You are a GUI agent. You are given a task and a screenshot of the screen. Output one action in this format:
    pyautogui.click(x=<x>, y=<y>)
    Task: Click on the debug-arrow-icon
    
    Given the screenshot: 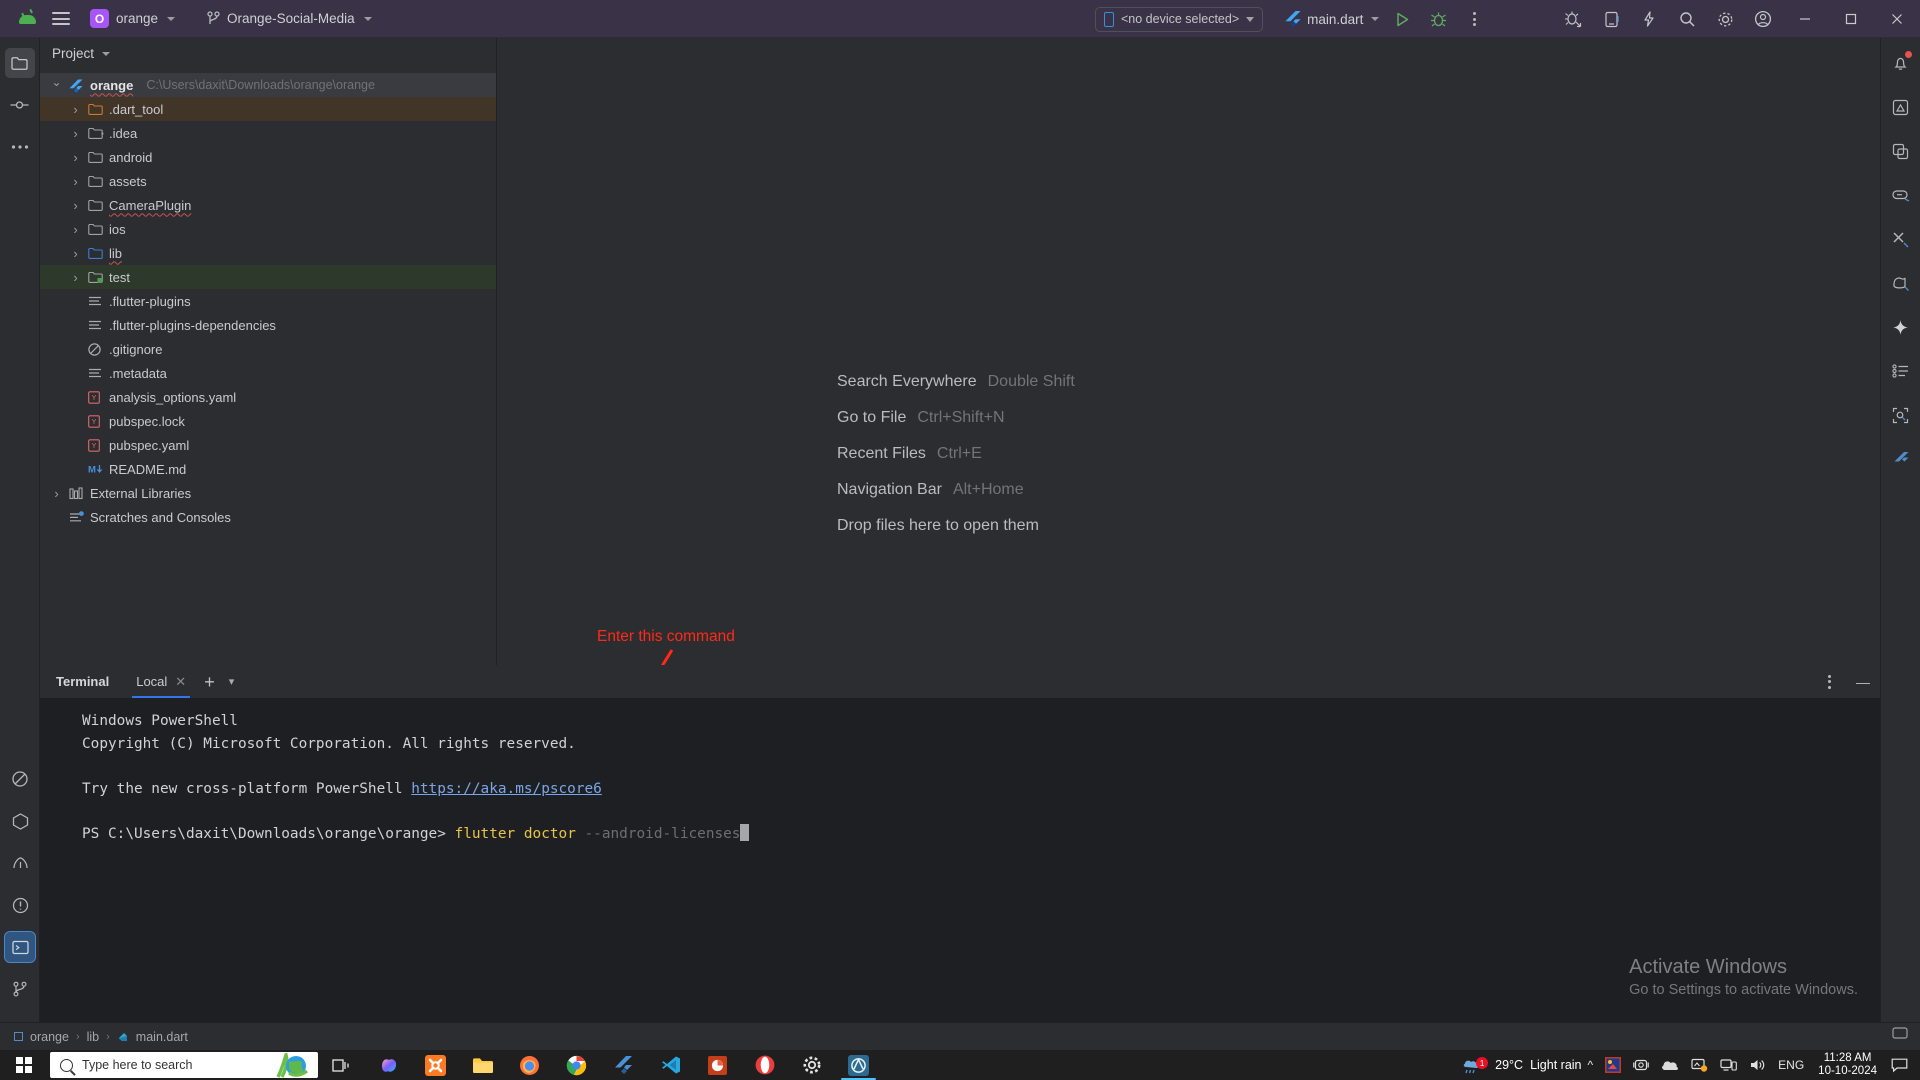 What is the action you would take?
    pyautogui.click(x=1573, y=19)
    